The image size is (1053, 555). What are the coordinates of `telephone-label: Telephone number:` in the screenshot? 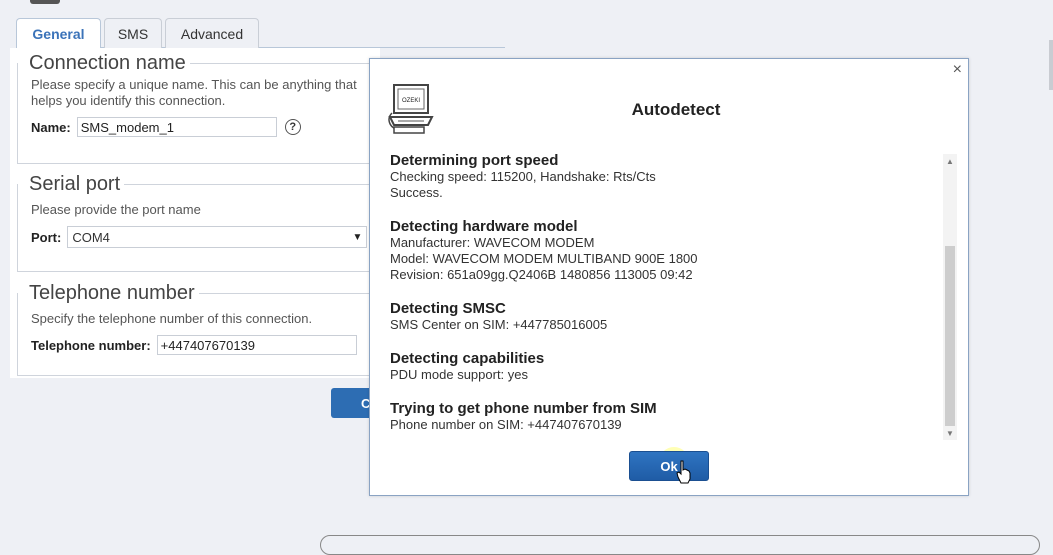 It's located at (91, 345).